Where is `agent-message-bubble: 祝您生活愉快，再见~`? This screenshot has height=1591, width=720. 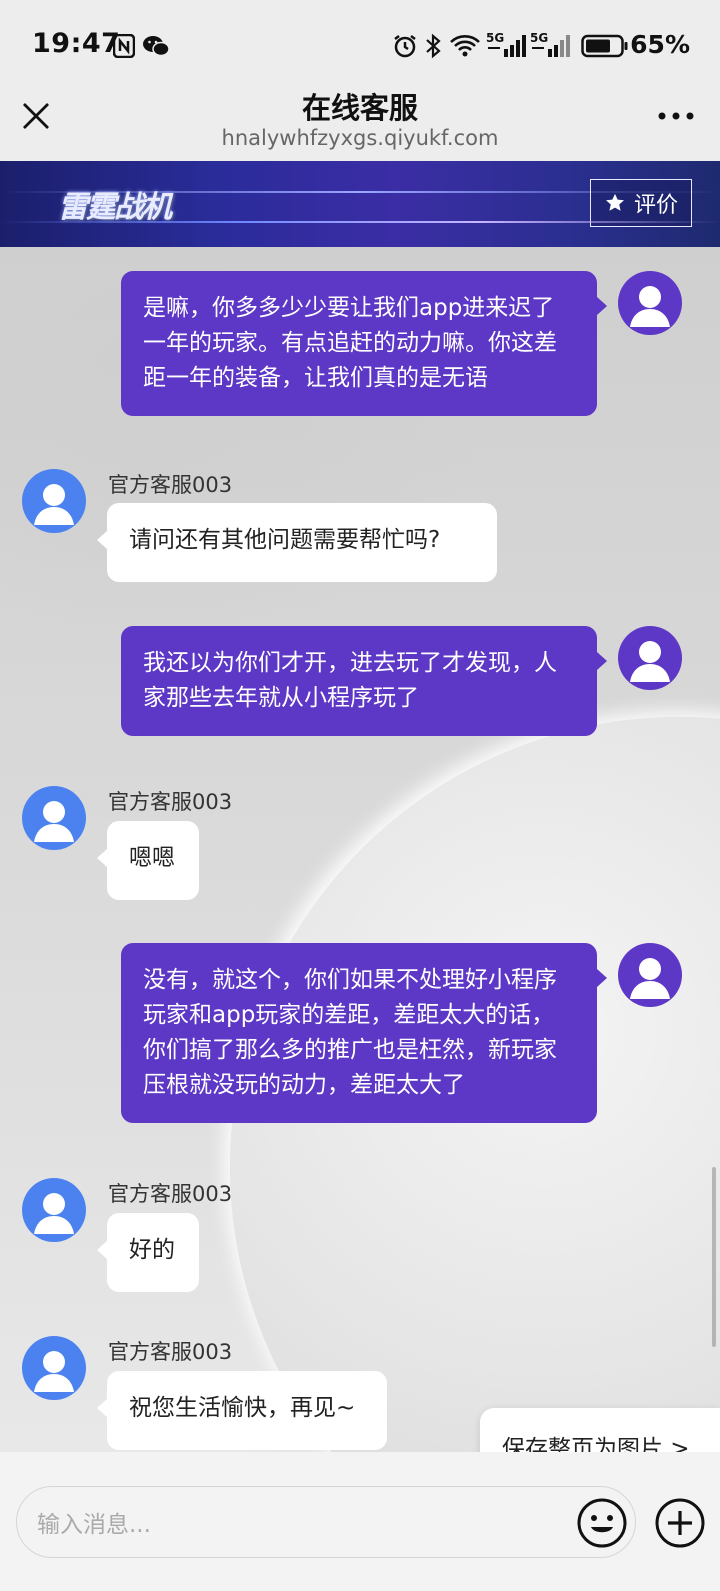 agent-message-bubble: 祝您生活愉快，再见~ is located at coordinates (242, 1410).